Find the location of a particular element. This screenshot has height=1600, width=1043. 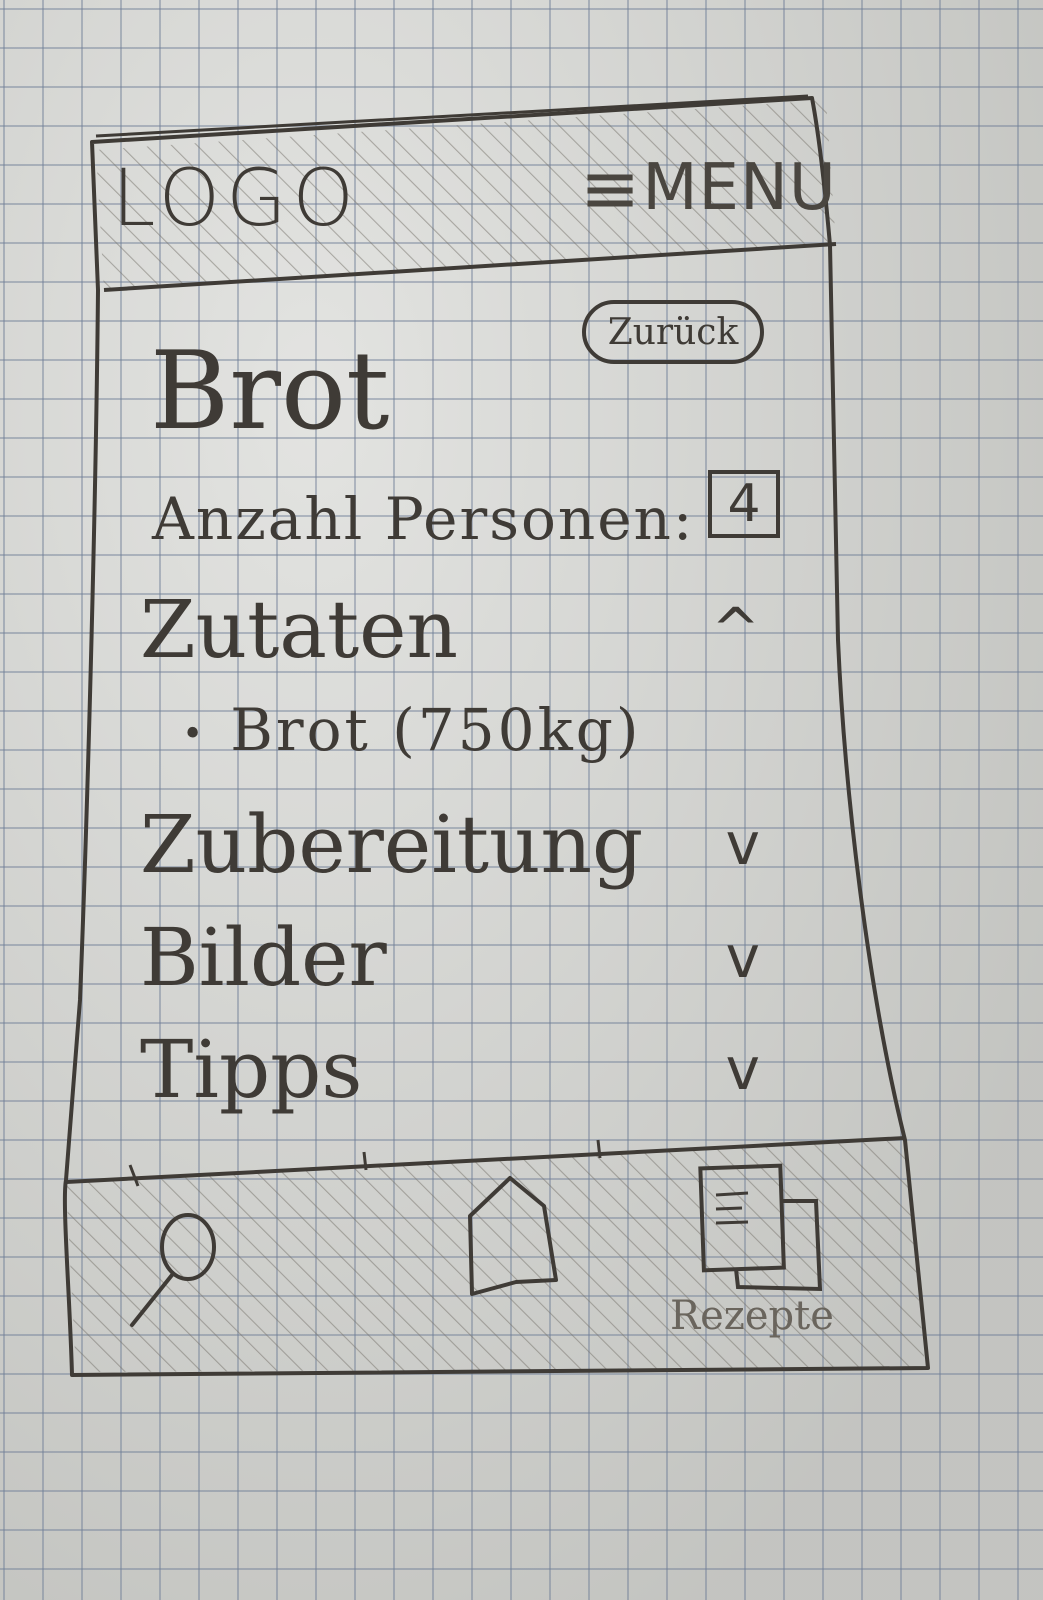

nav-recipes-button: Rezepte is located at coordinates (757, 1250).